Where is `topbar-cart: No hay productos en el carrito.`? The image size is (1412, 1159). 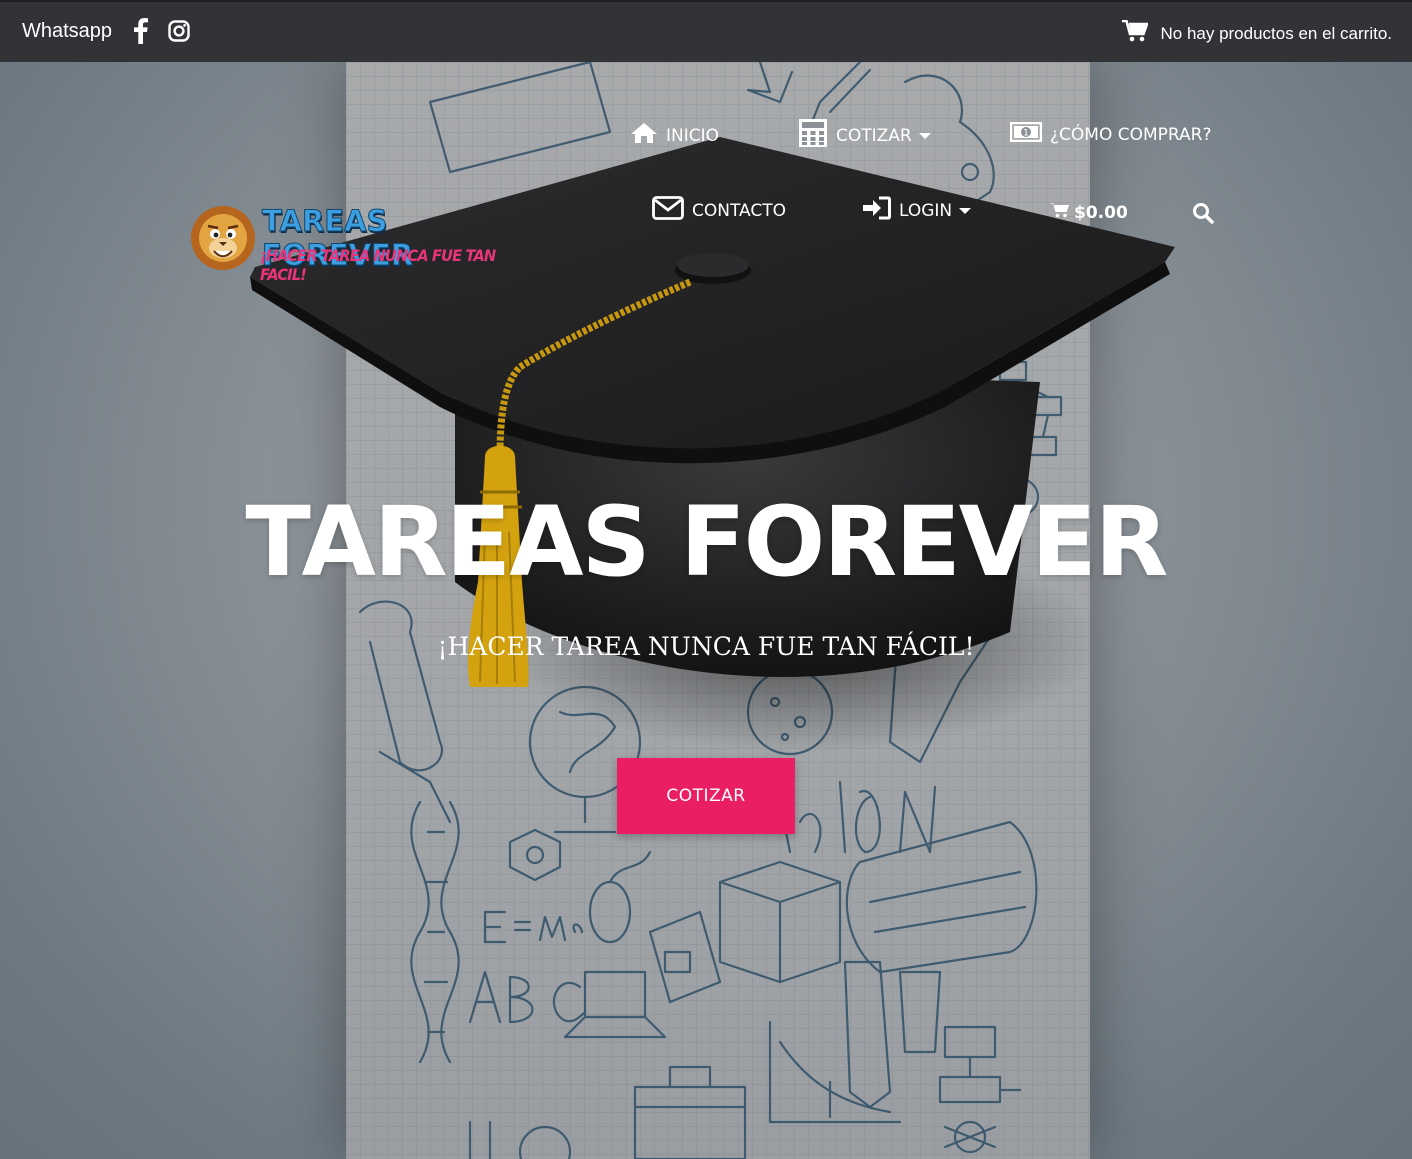
topbar-cart: No hay productos en el carrito. is located at coordinates (1257, 33).